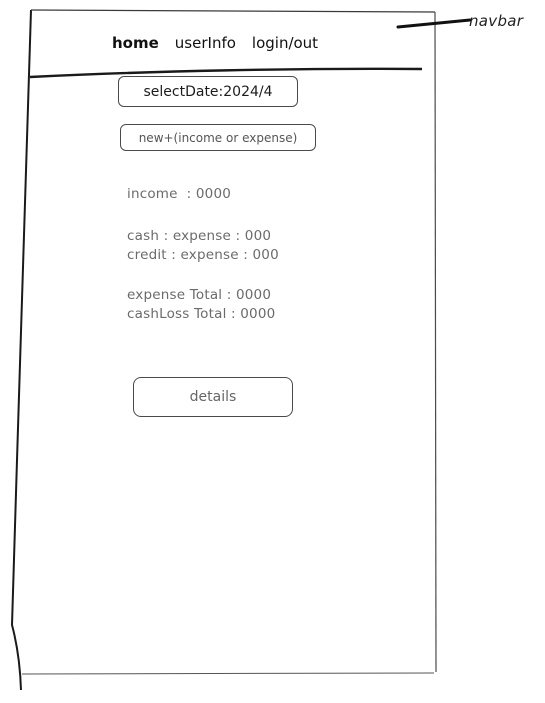 This screenshot has width=545, height=703. Describe the element at coordinates (435, 342) in the screenshot. I see `right-border-line` at that location.